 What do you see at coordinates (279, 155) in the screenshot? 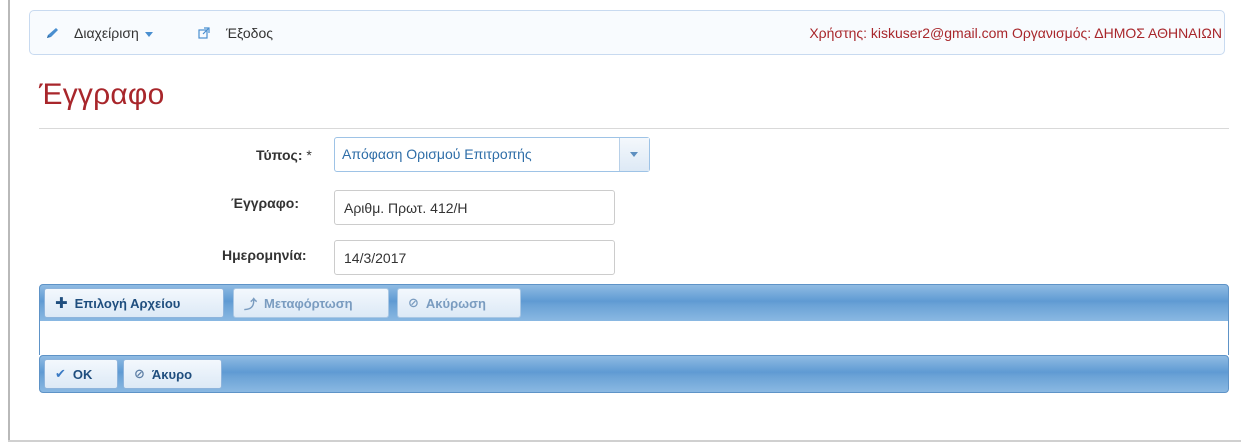
I see `type-label-text: Τύπος:` at bounding box center [279, 155].